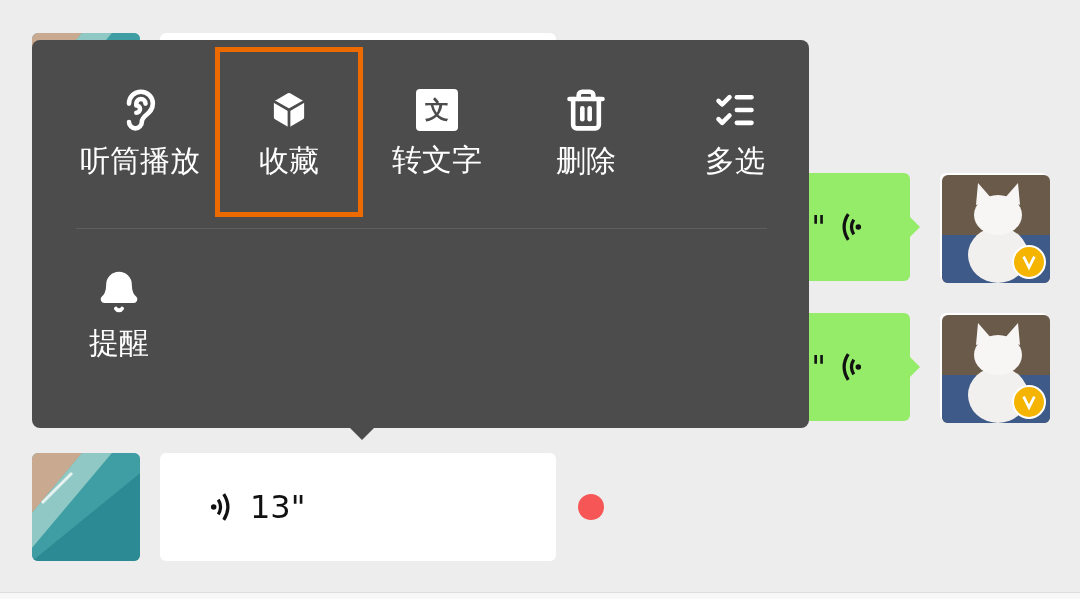 Image resolution: width=1080 pixels, height=599 pixels. Describe the element at coordinates (437, 110) in the screenshot. I see `text-icon: 文` at that location.